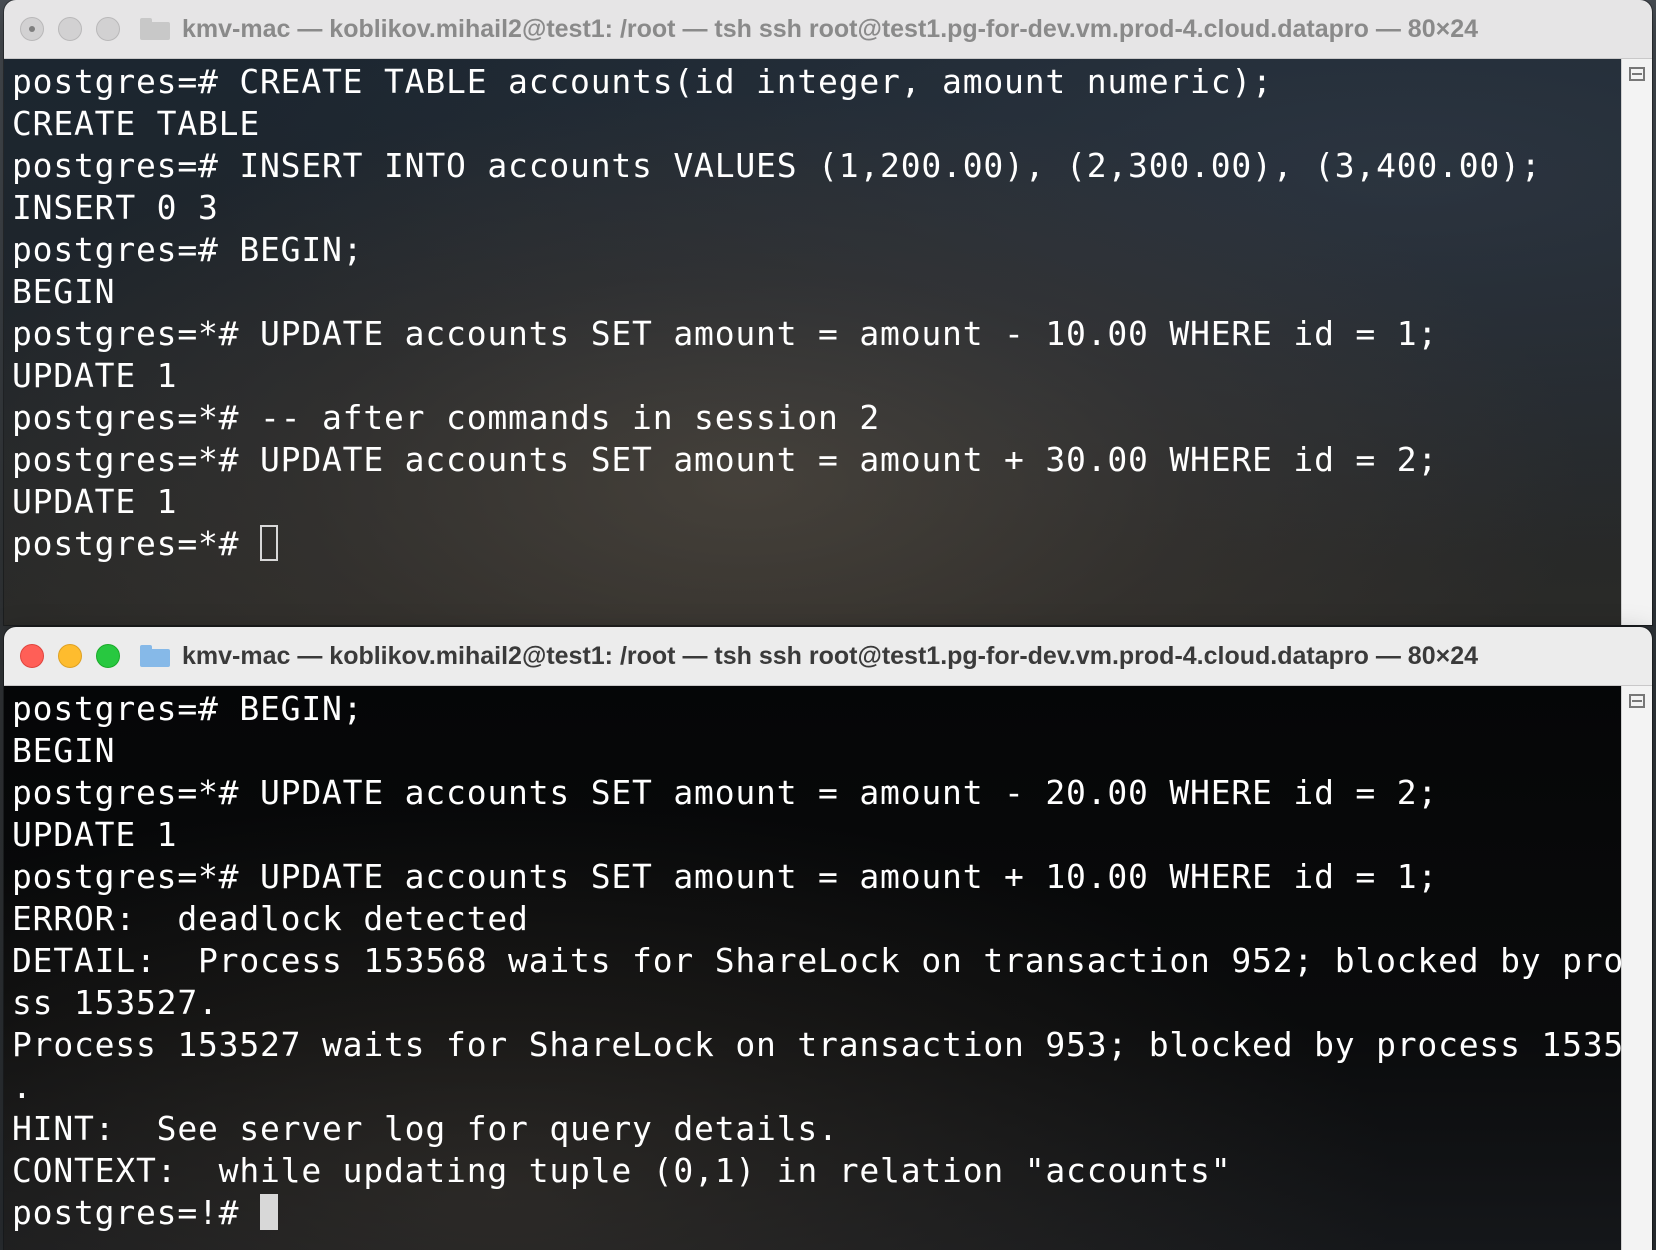 This screenshot has width=1656, height=1250. What do you see at coordinates (425, 1128) in the screenshot?
I see `terminal-line: HINT: See server log for query details.` at bounding box center [425, 1128].